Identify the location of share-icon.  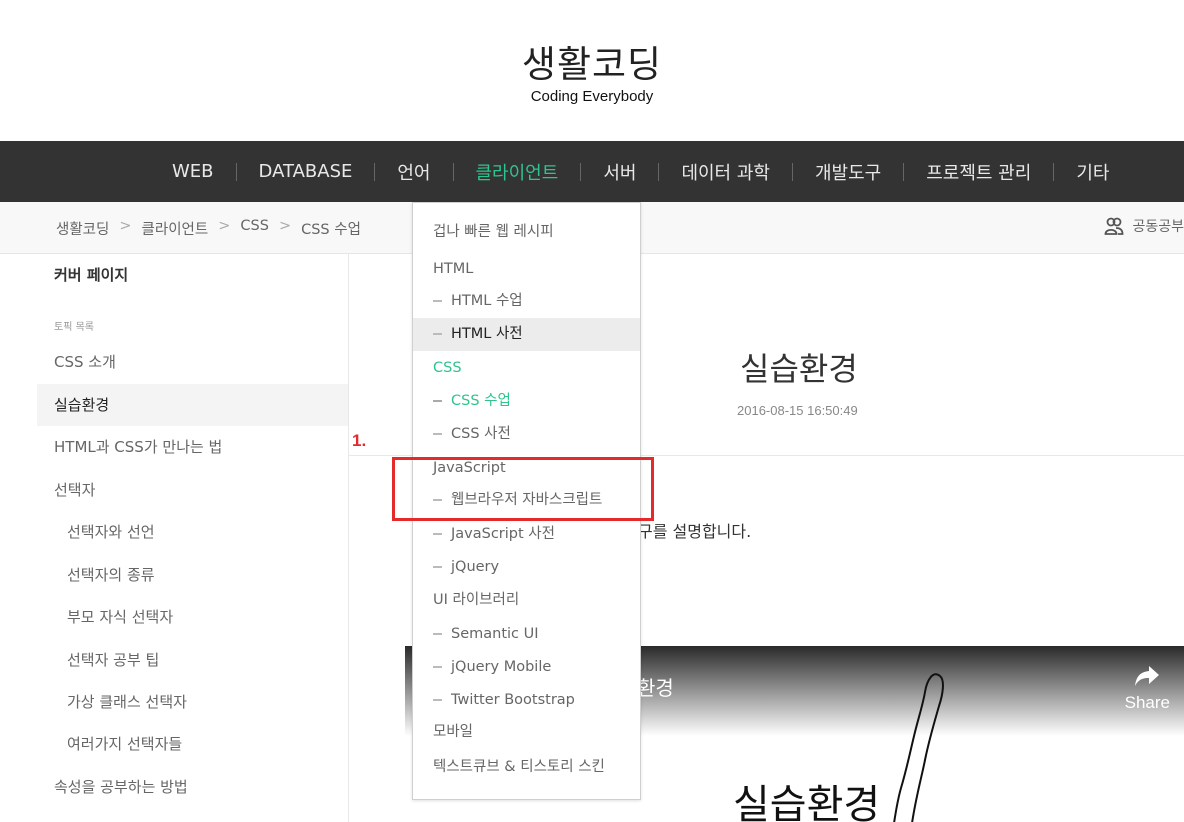
(1147, 678).